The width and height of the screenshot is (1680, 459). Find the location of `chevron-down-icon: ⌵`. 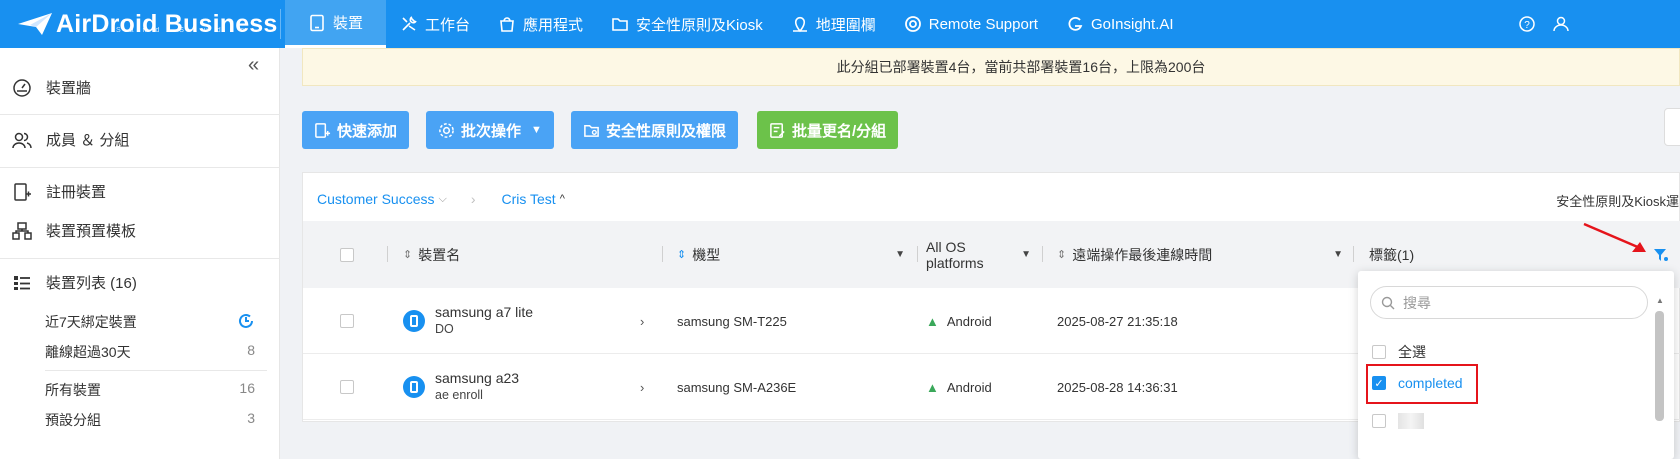

chevron-down-icon: ⌵ is located at coordinates (442, 199).